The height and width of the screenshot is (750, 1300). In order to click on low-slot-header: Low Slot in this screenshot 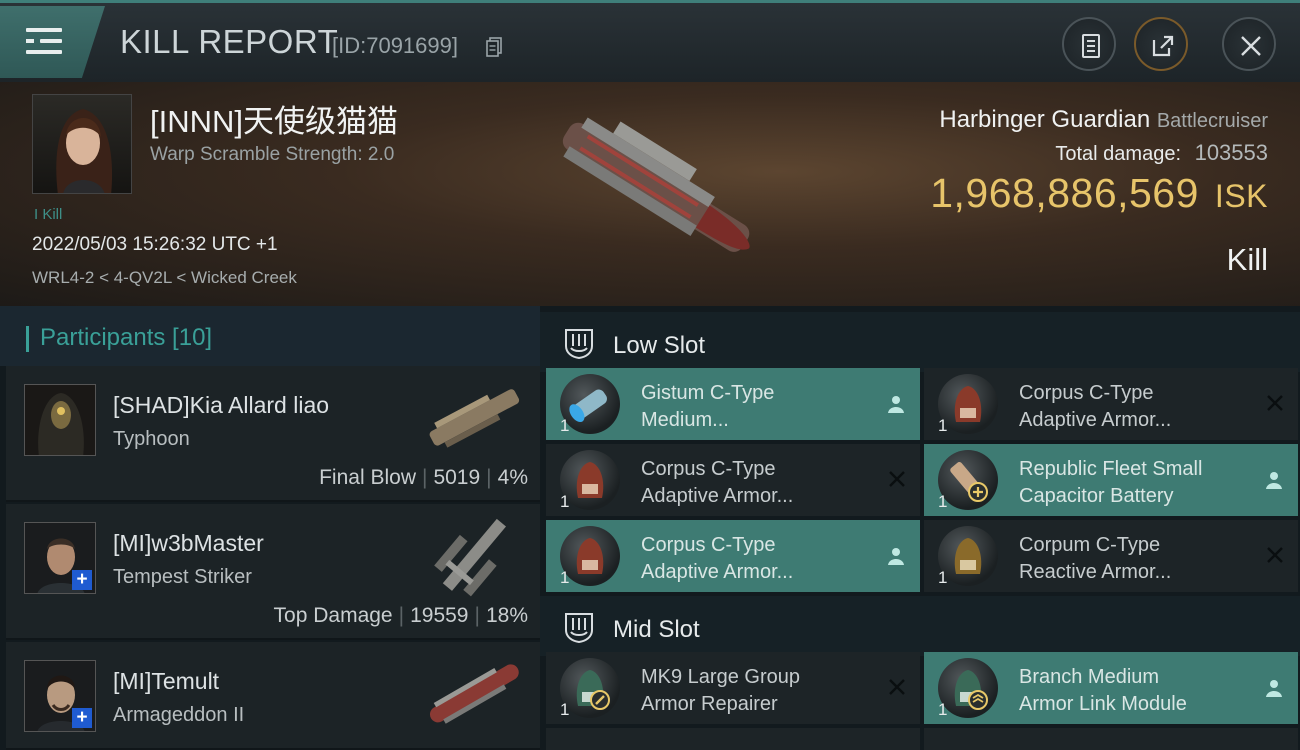, I will do `click(920, 342)`.